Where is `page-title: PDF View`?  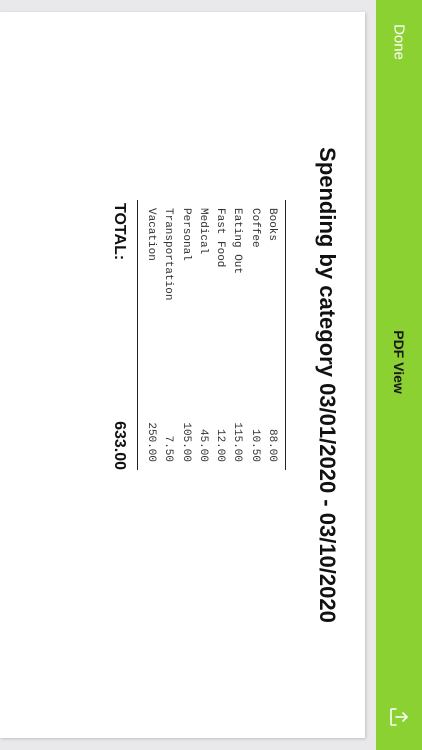 page-title: PDF View is located at coordinates (399, 362).